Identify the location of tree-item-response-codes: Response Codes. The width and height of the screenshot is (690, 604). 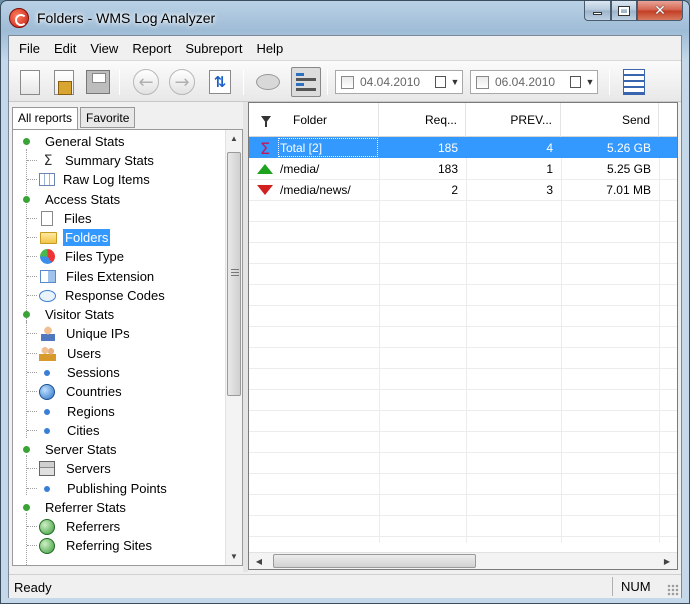
(97, 295).